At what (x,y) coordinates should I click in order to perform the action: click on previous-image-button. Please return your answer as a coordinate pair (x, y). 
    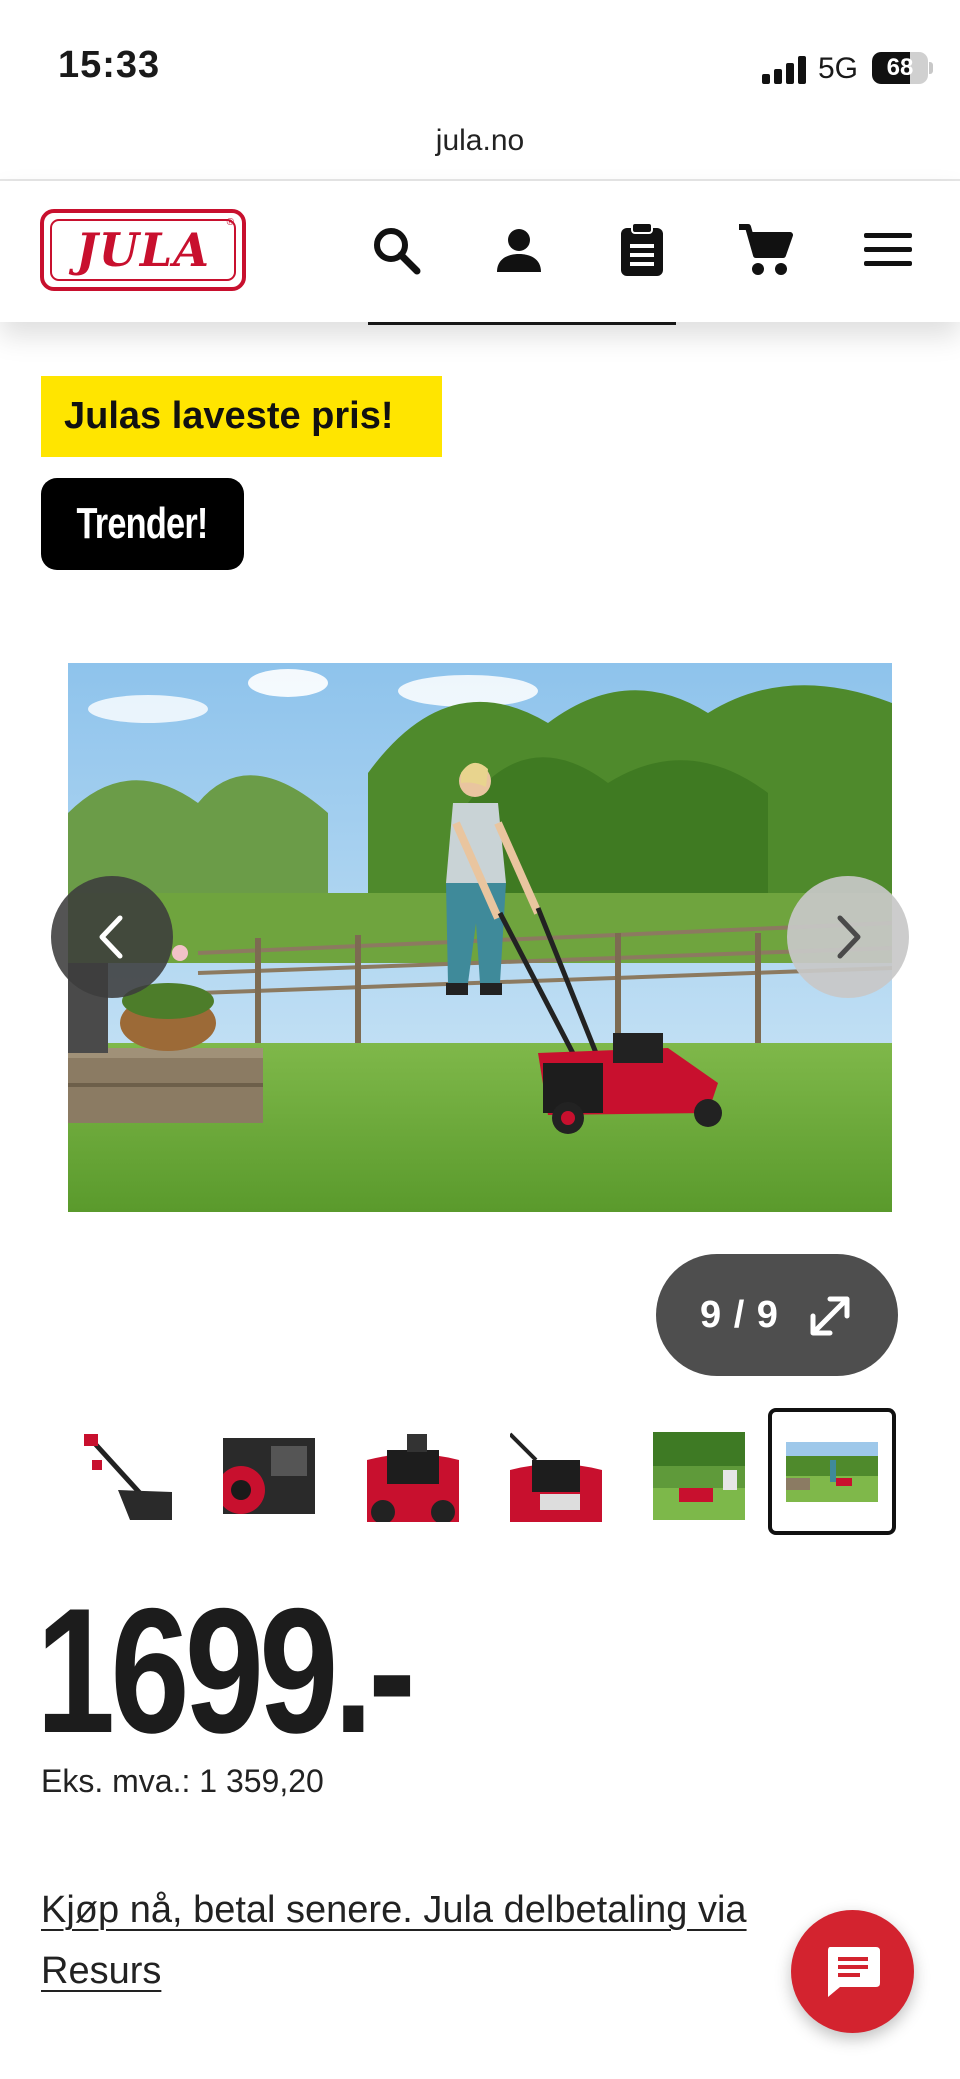
    Looking at the image, I should click on (112, 937).